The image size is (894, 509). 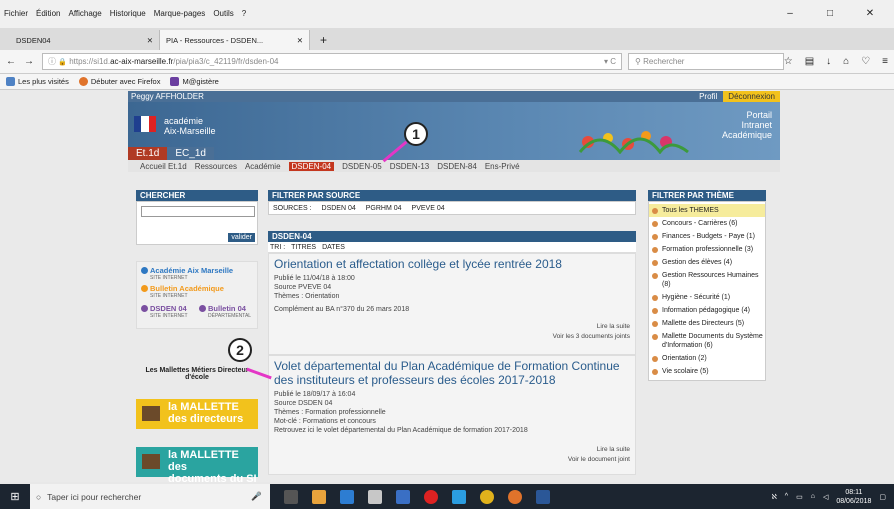 I want to click on hamburger-menu-icon: ≡, so click(x=885, y=61).